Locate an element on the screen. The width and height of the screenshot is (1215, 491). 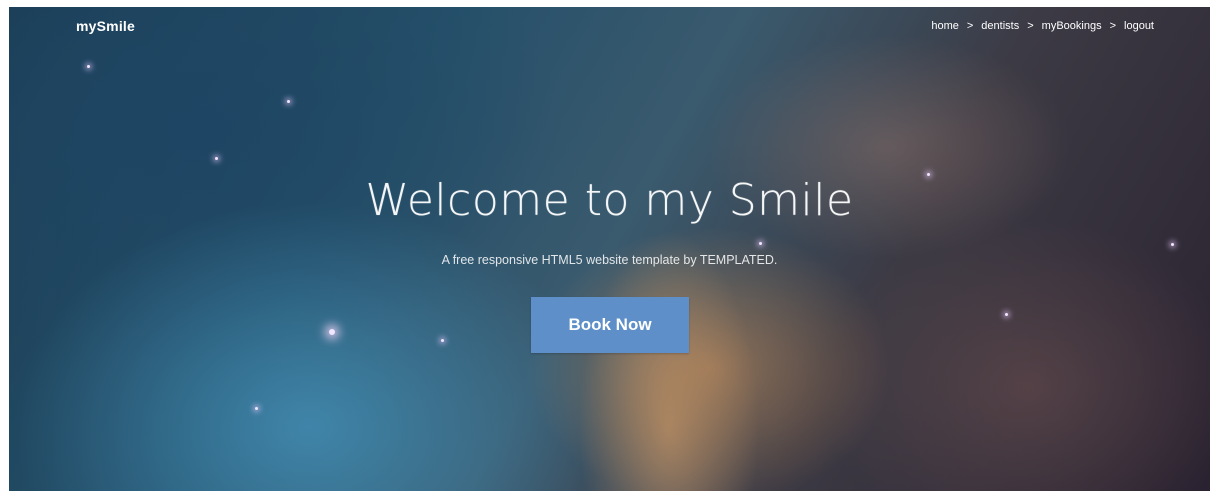
breadcrumb-nav: home > dentists > myBookings > logout is located at coordinates (1042, 26).